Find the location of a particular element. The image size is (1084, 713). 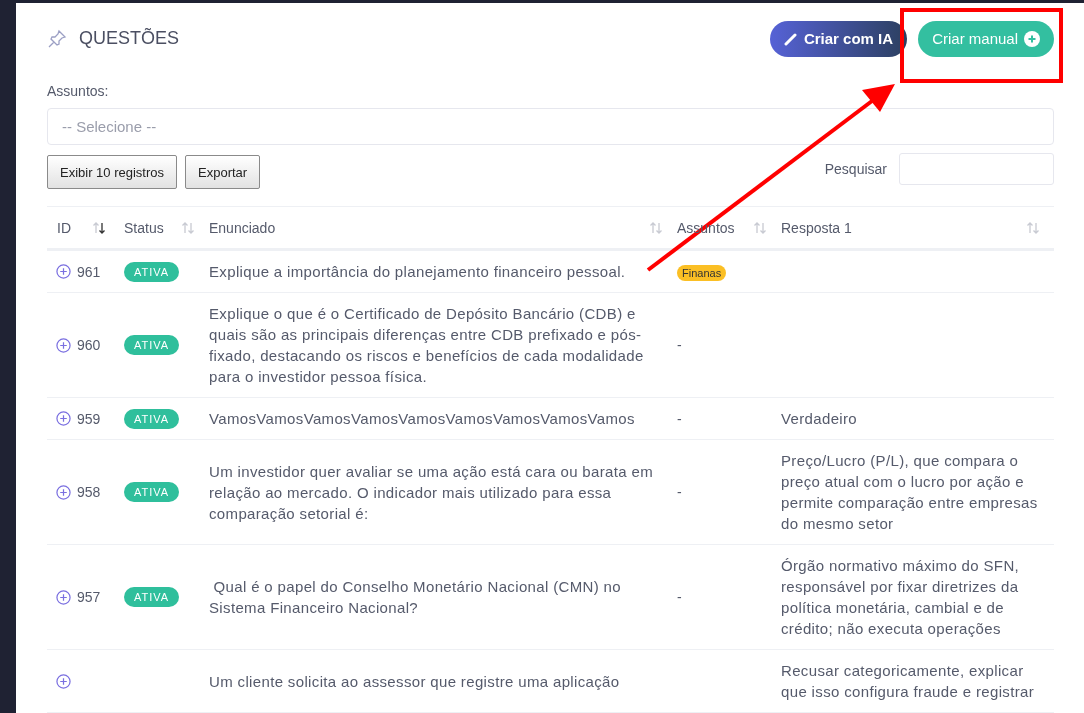

question-text: VamosVamosVamosVamosVamosVamosVamosVamosVamos is located at coordinates (422, 419).